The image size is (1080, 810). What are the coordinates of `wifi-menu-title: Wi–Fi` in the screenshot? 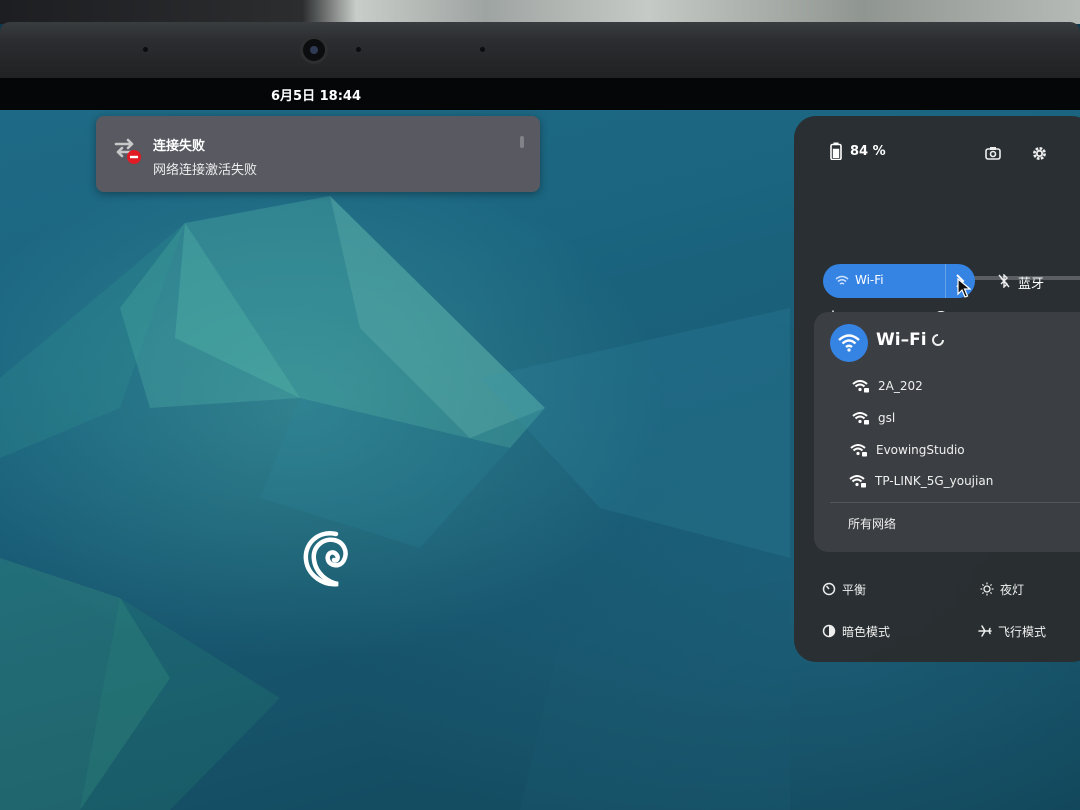 It's located at (901, 340).